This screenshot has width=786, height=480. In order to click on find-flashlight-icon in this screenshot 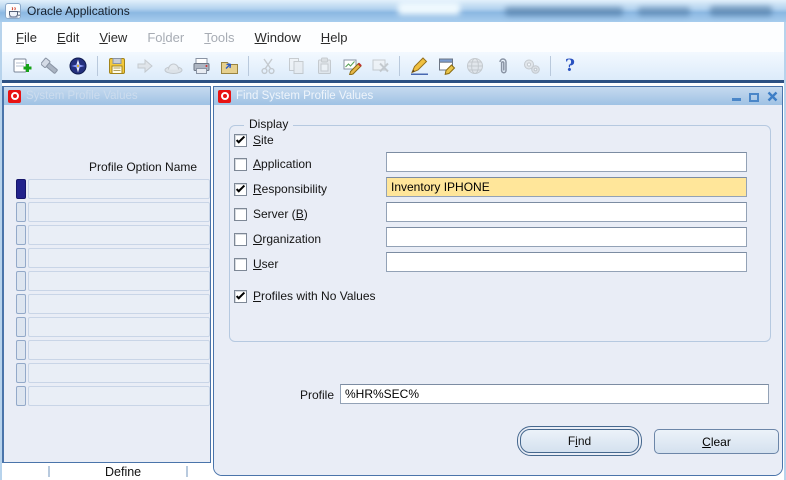, I will do `click(50, 66)`.